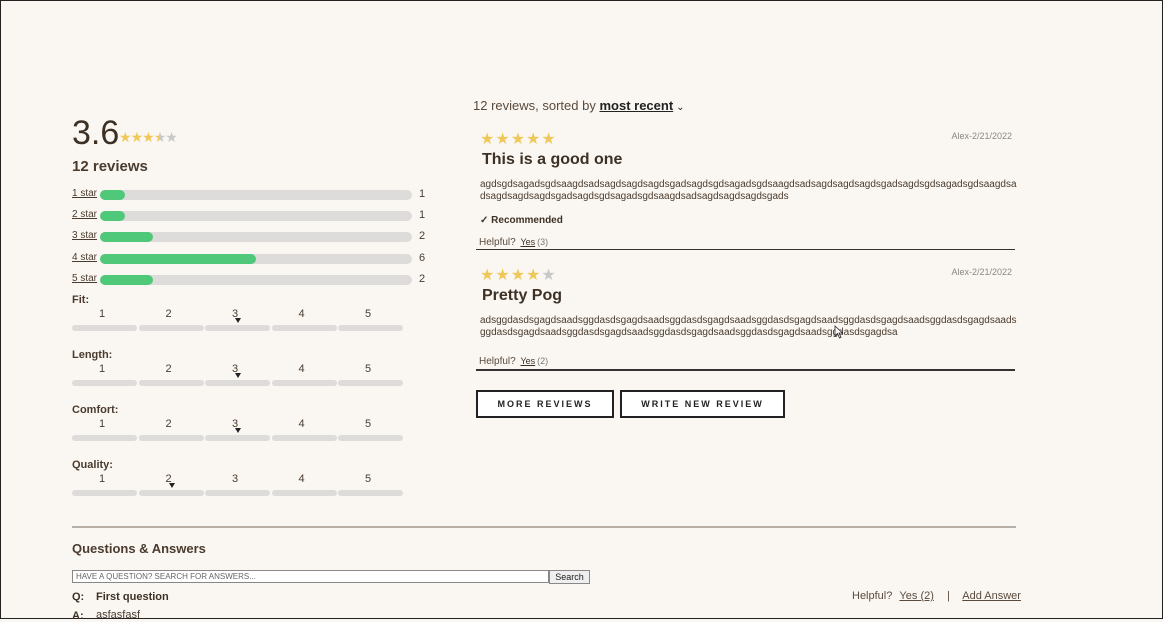 This screenshot has width=1163, height=622. Describe the element at coordinates (545, 404) in the screenshot. I see `more-reviews-button: MORE REVIEWS` at that location.